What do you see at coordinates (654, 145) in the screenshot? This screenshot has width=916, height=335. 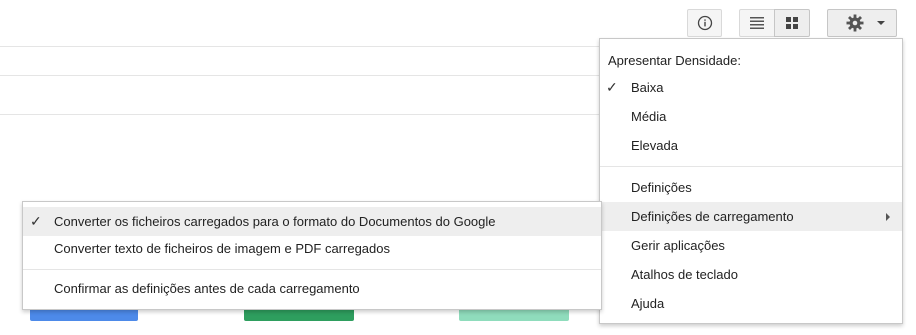 I see `density-option-label: Elevada` at bounding box center [654, 145].